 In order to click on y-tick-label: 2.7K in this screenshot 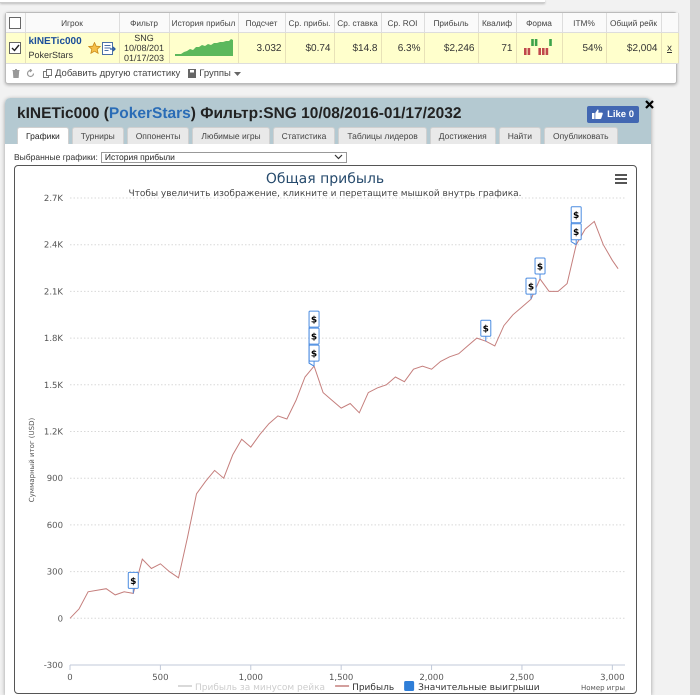, I will do `click(53, 199)`.